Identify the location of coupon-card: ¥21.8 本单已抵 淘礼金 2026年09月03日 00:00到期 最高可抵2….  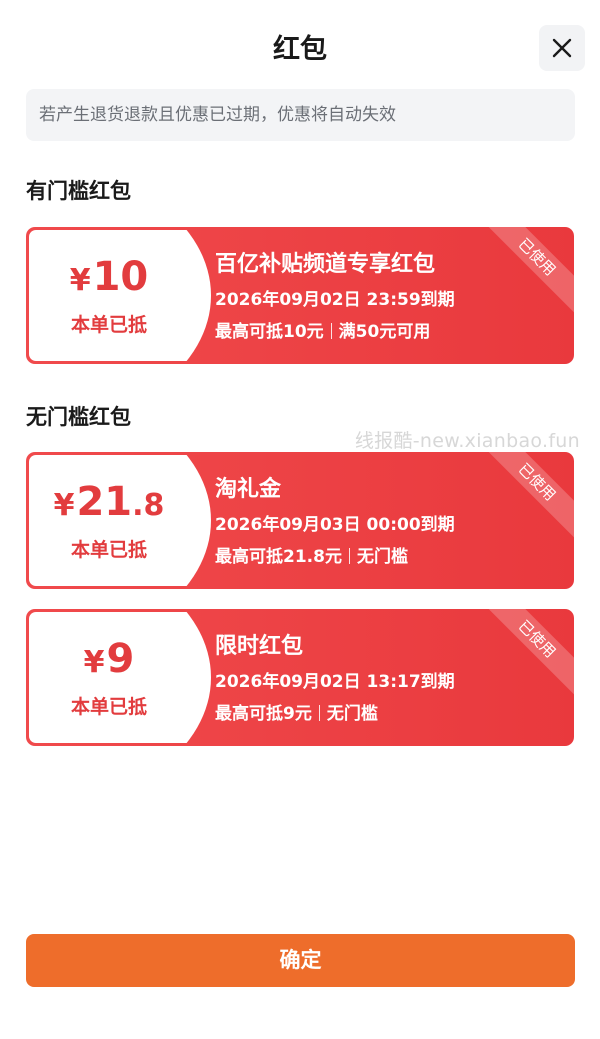
(300, 520).